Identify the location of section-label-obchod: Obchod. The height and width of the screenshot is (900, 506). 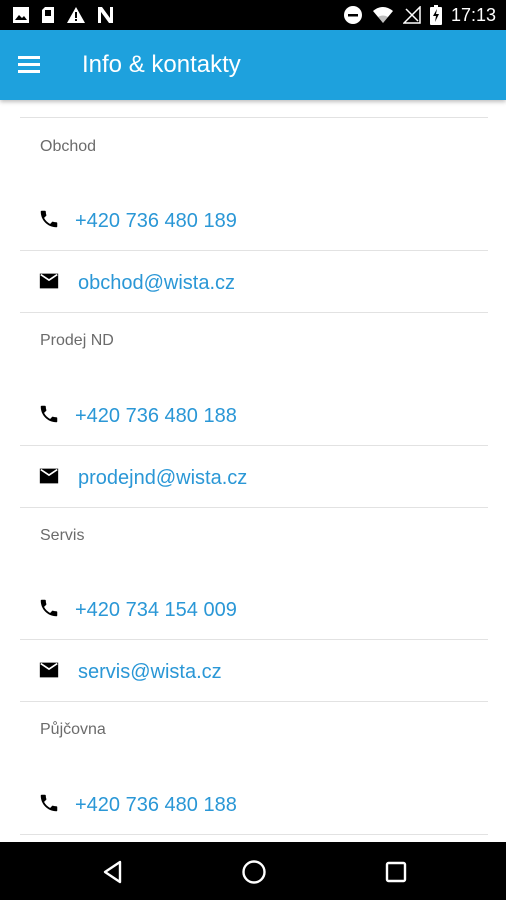
(68, 146).